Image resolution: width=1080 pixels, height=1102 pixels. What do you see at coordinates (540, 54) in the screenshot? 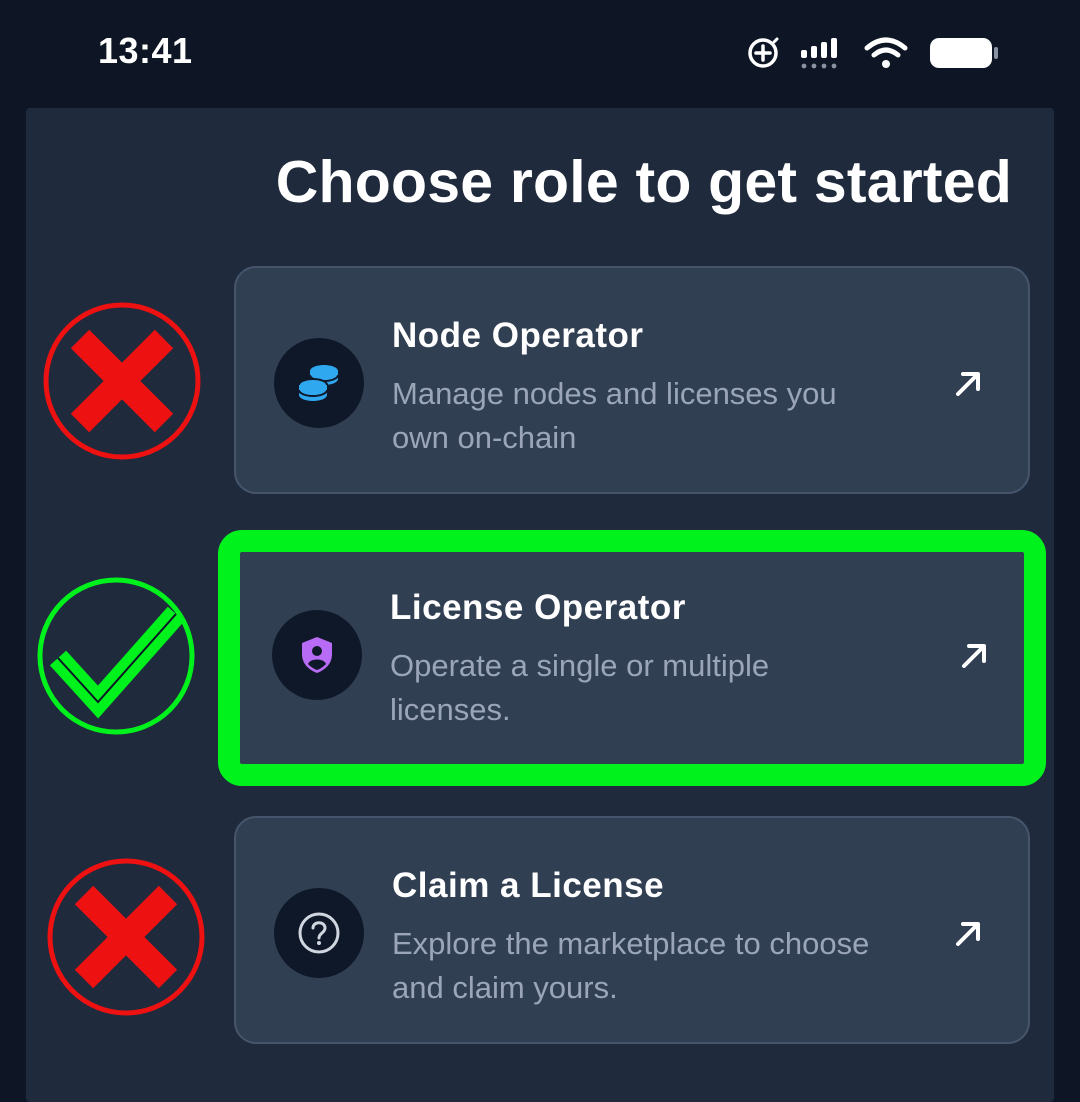
I see `status-bar: 13:41` at bounding box center [540, 54].